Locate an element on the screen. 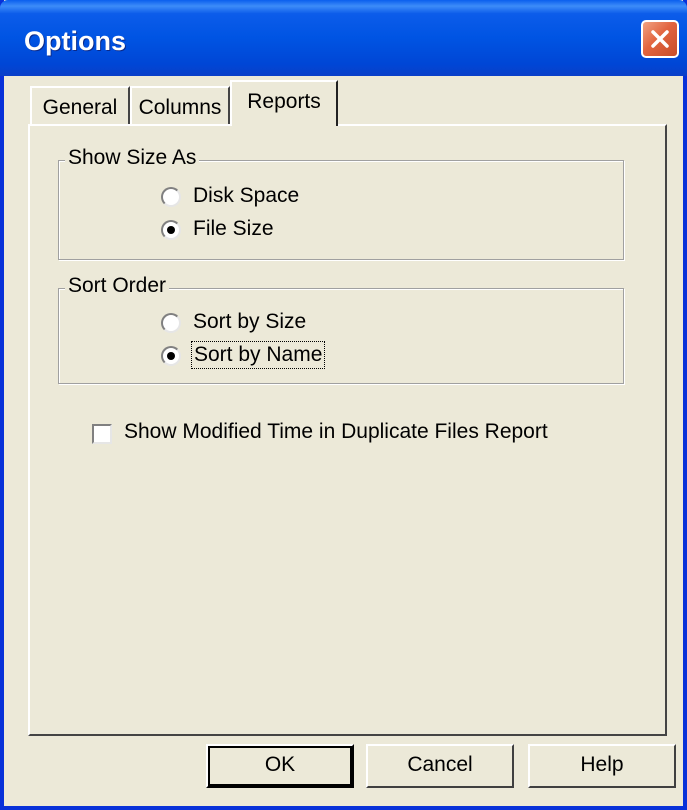 The height and width of the screenshot is (810, 687). close-button is located at coordinates (660, 39).